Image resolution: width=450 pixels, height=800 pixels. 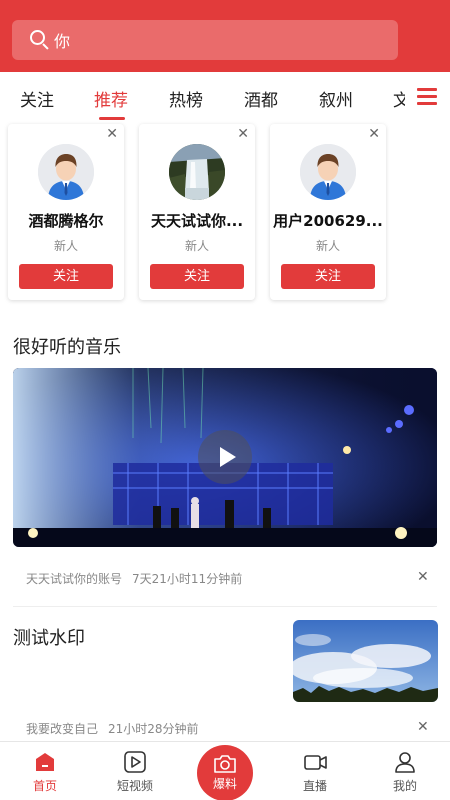 I want to click on nav-home: 首页, so click(x=45, y=771).